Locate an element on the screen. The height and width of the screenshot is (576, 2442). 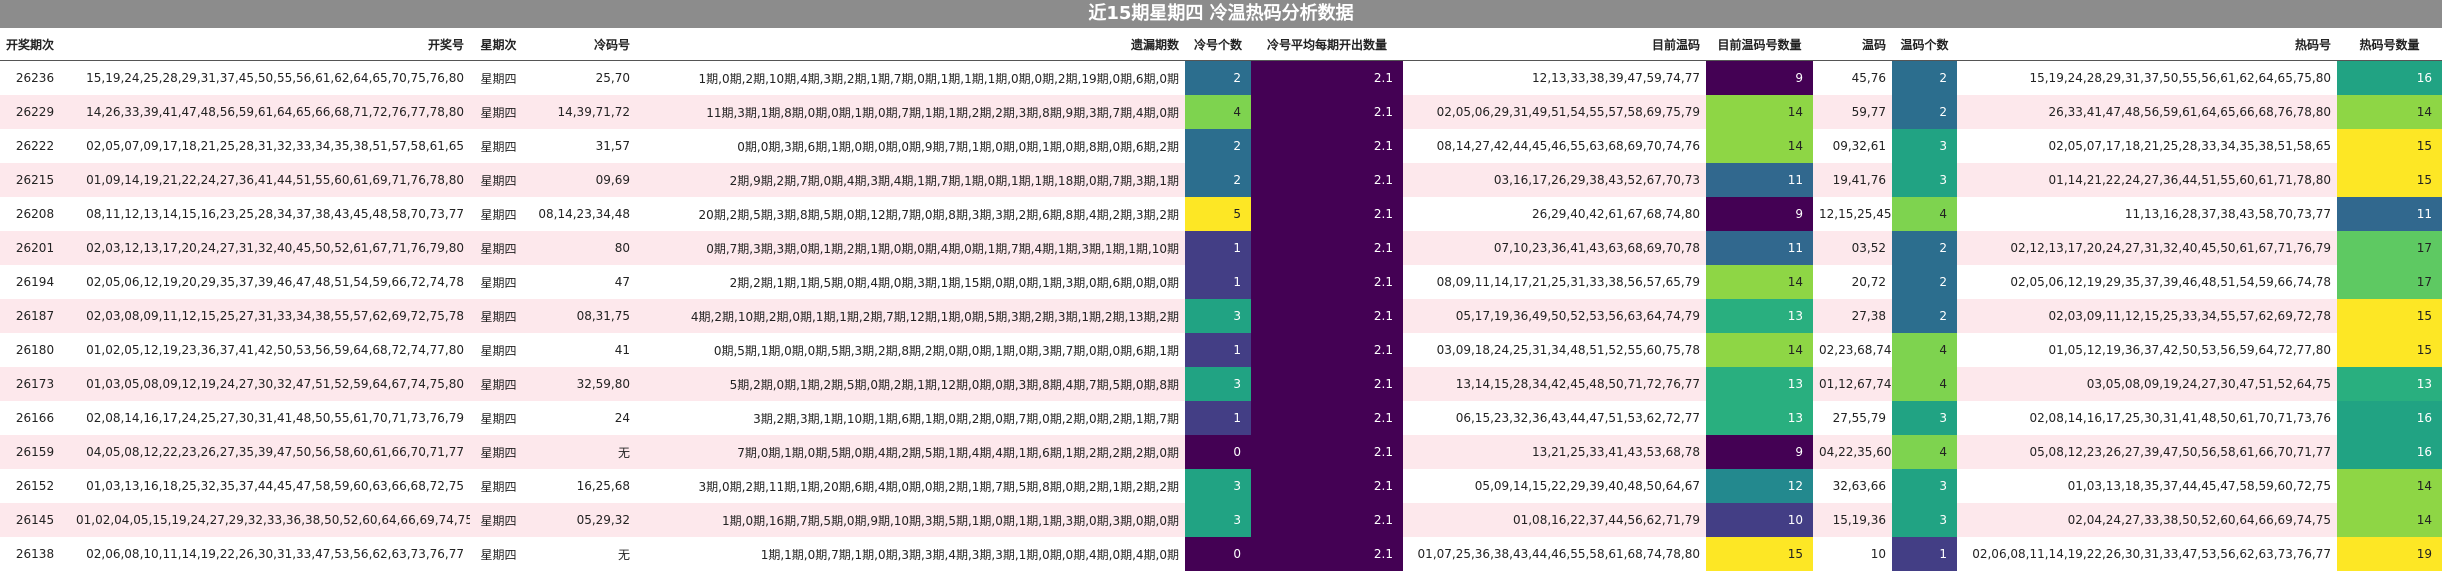
header-weekday: 星期次 is located at coordinates (498, 44).